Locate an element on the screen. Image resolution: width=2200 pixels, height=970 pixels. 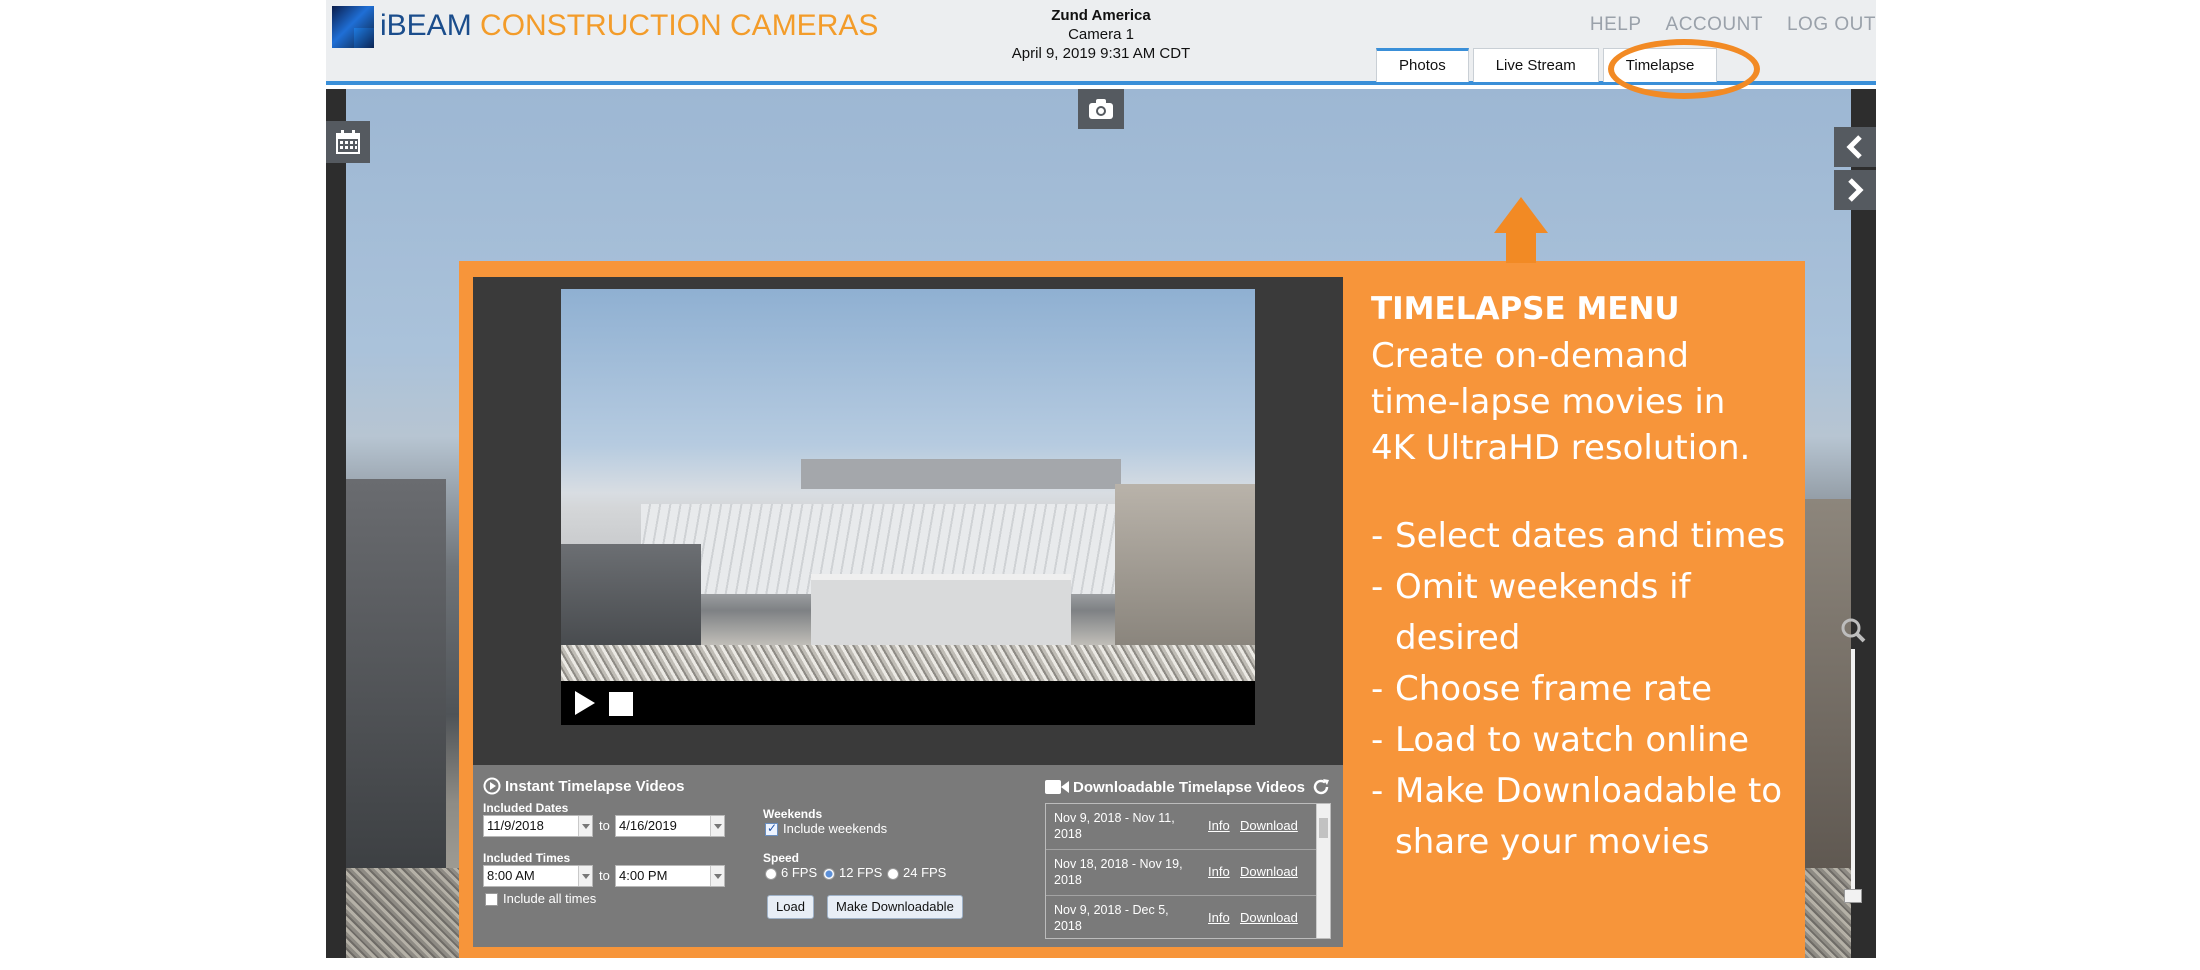
callout-line: 4K UltraHD resolution. is located at coordinates (1561, 448).